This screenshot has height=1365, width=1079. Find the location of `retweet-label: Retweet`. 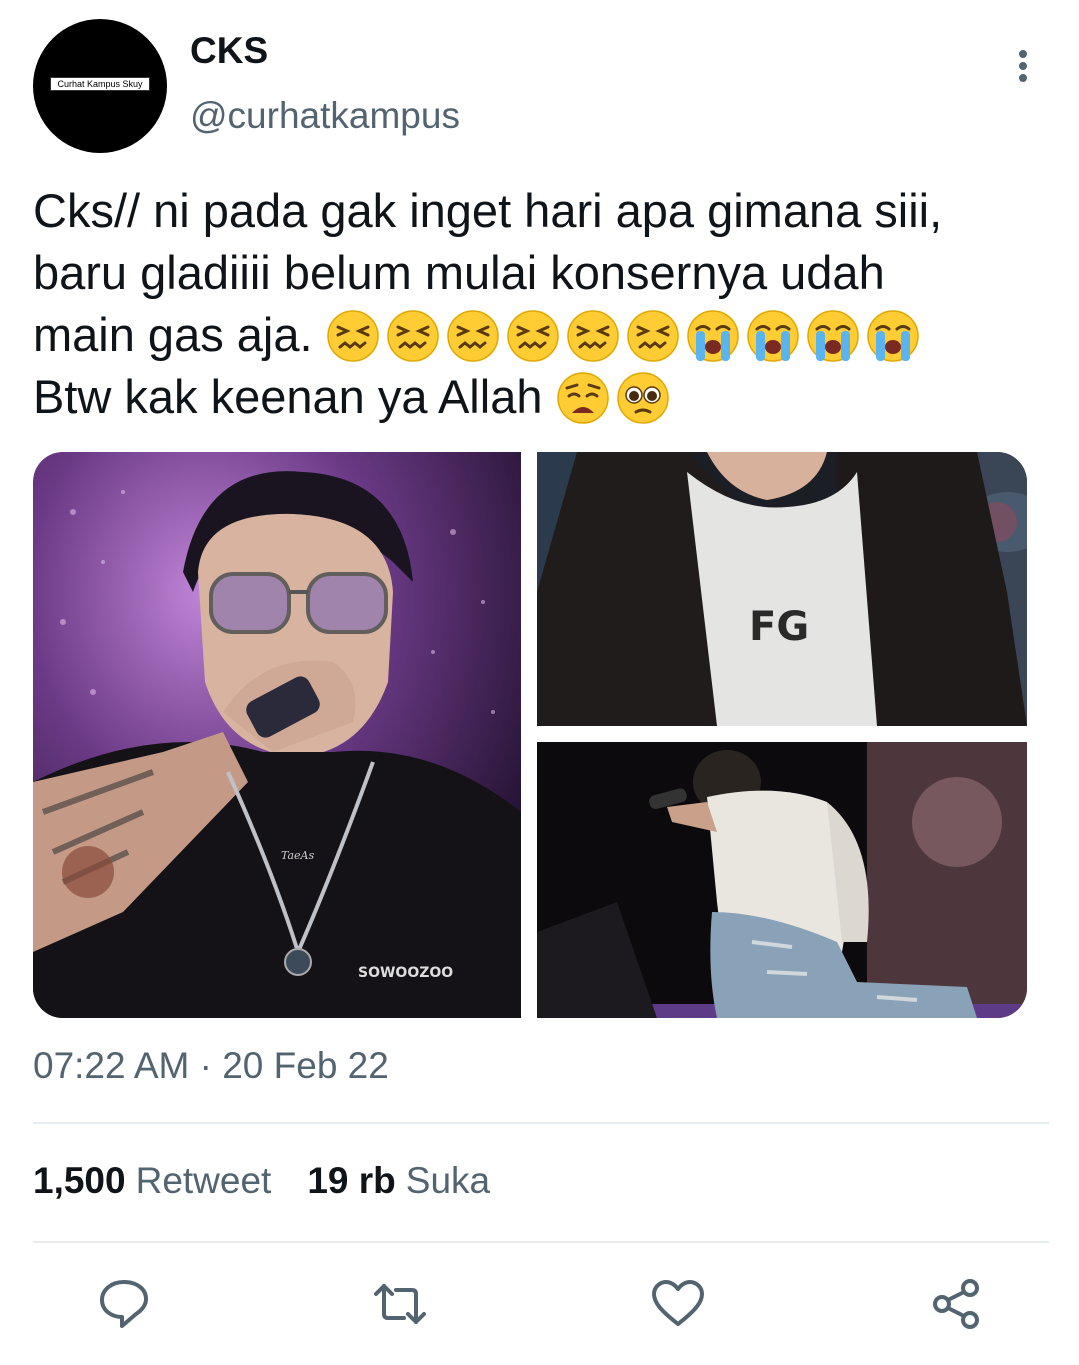

retweet-label: Retweet is located at coordinates (203, 1180).